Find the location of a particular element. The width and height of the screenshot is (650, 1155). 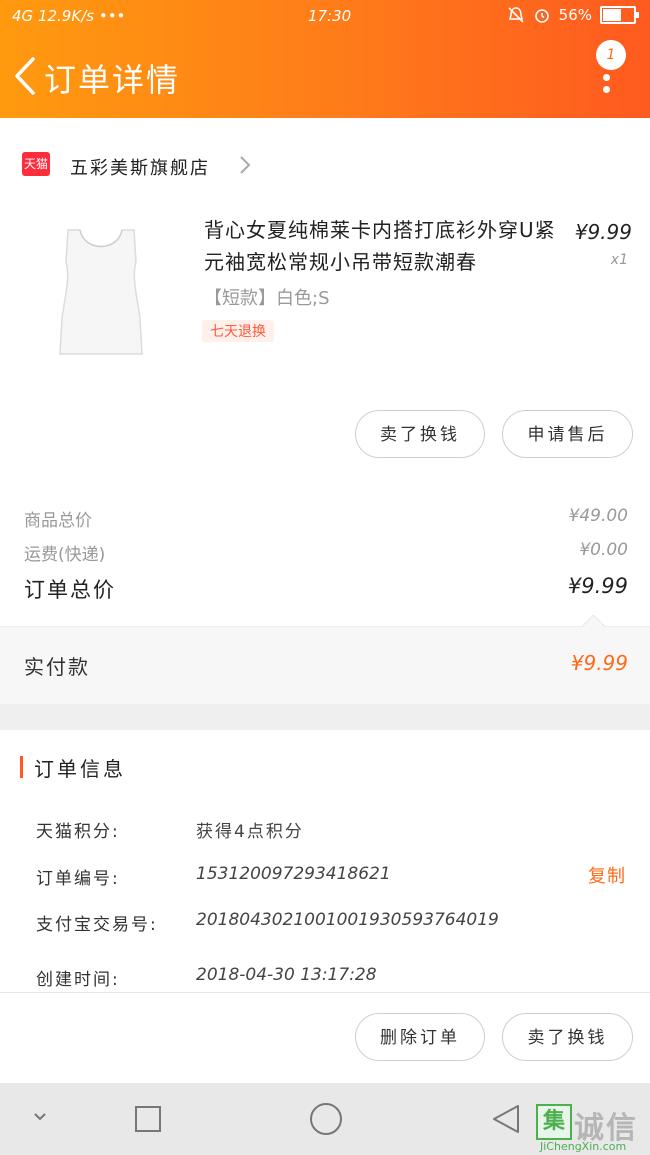

mute-icon is located at coordinates (516, 15).